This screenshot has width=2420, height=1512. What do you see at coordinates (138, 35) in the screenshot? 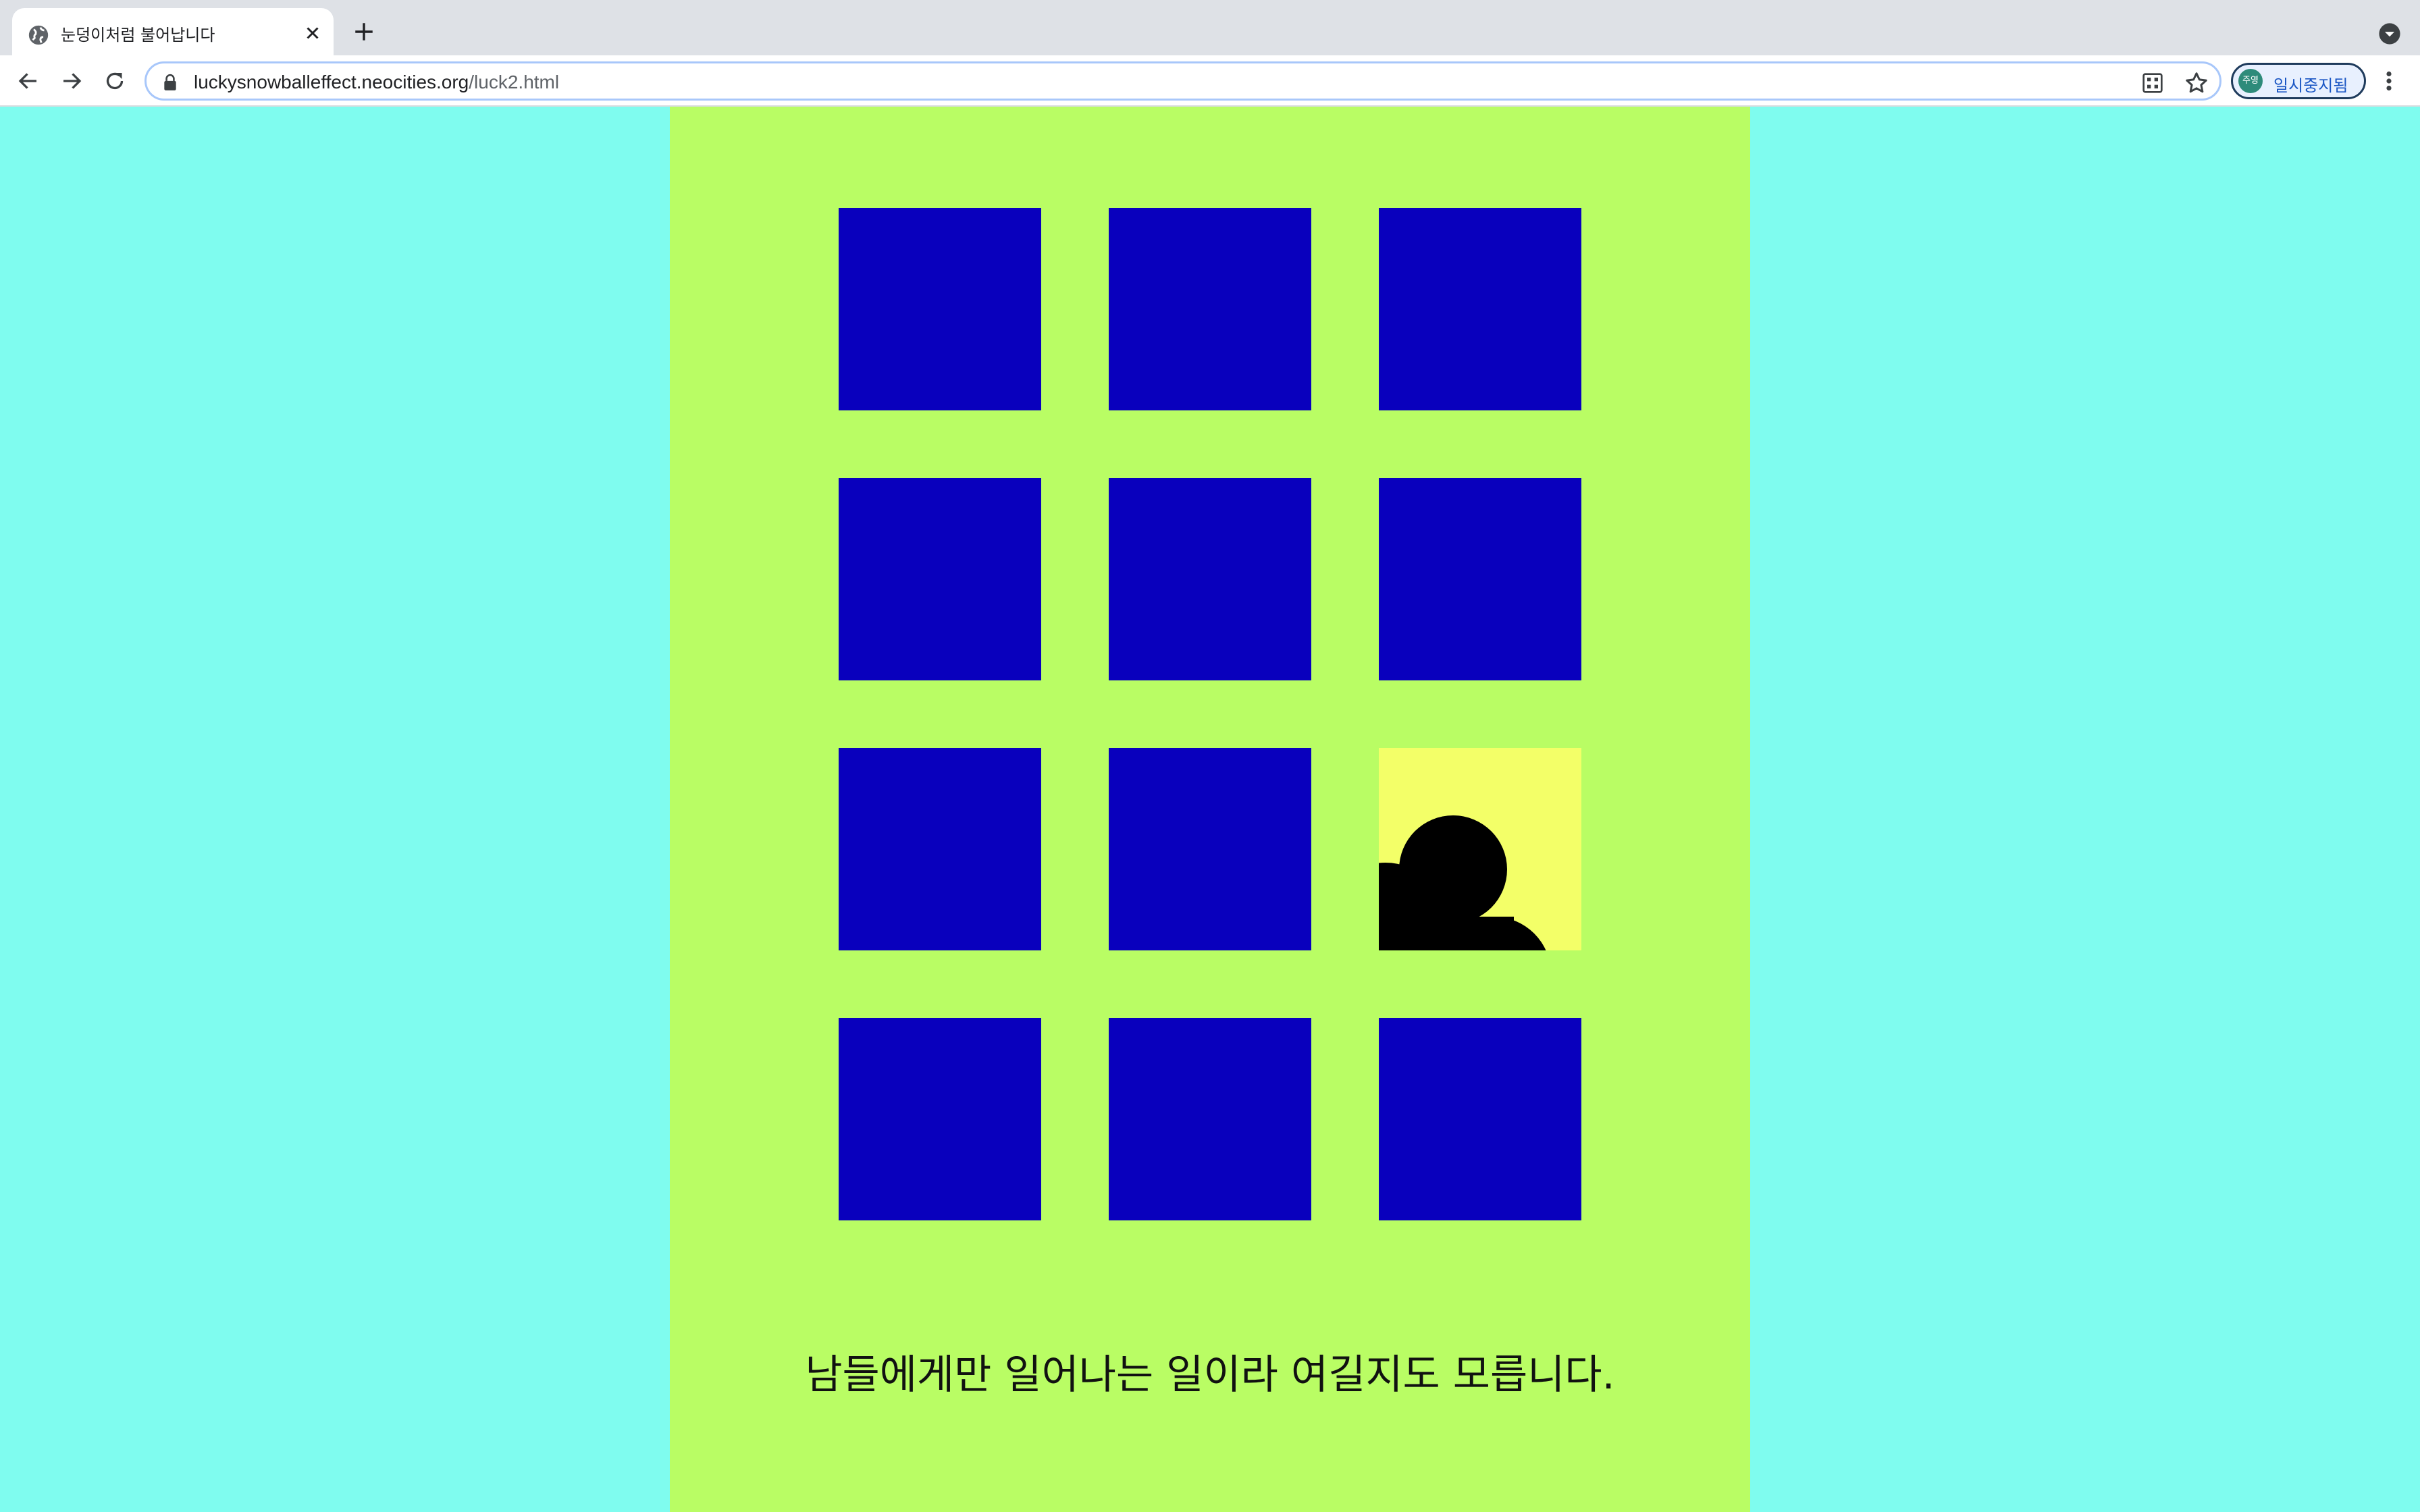
I see `tab-title: 눈덩이처럼 불어납니다` at bounding box center [138, 35].